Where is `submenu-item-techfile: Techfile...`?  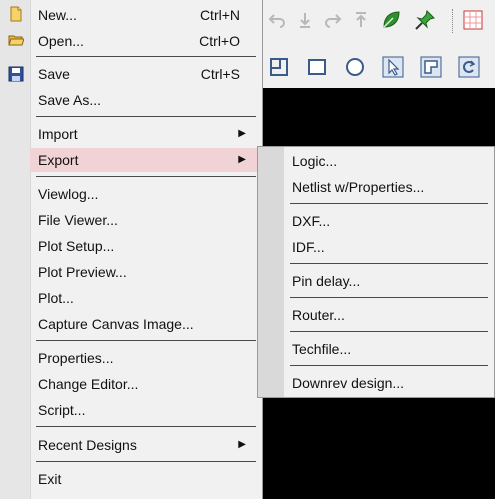 submenu-item-techfile: Techfile... is located at coordinates (384, 349).